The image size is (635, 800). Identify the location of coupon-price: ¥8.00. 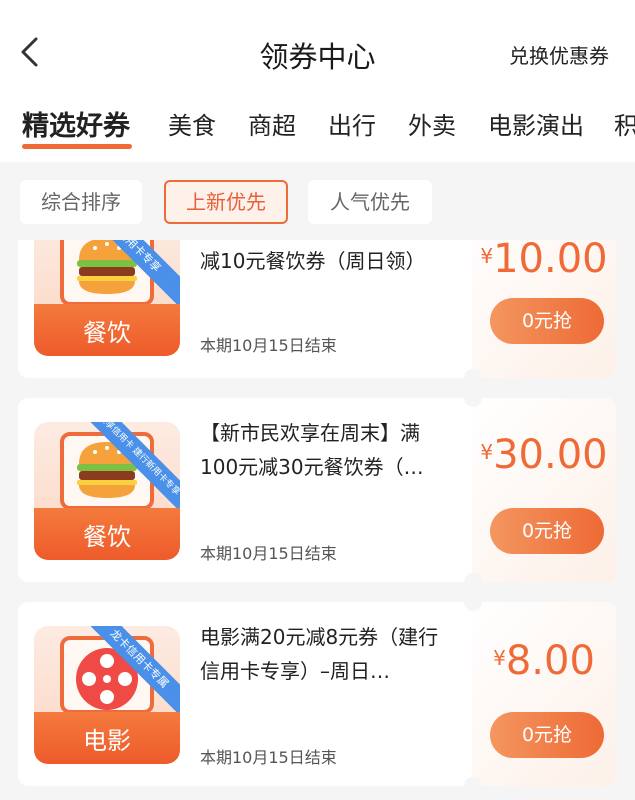
(544, 661).